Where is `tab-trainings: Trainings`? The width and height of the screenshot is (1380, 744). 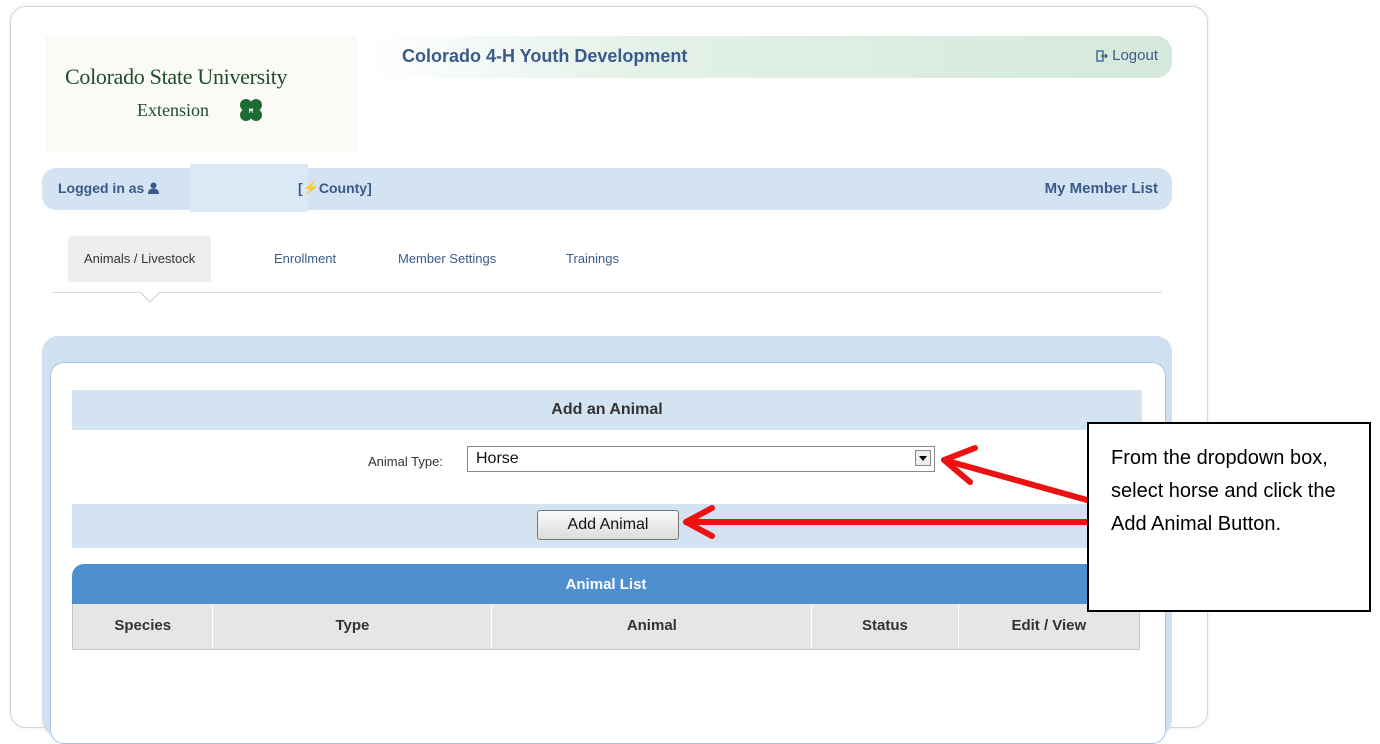
tab-trainings: Trainings is located at coordinates (592, 259).